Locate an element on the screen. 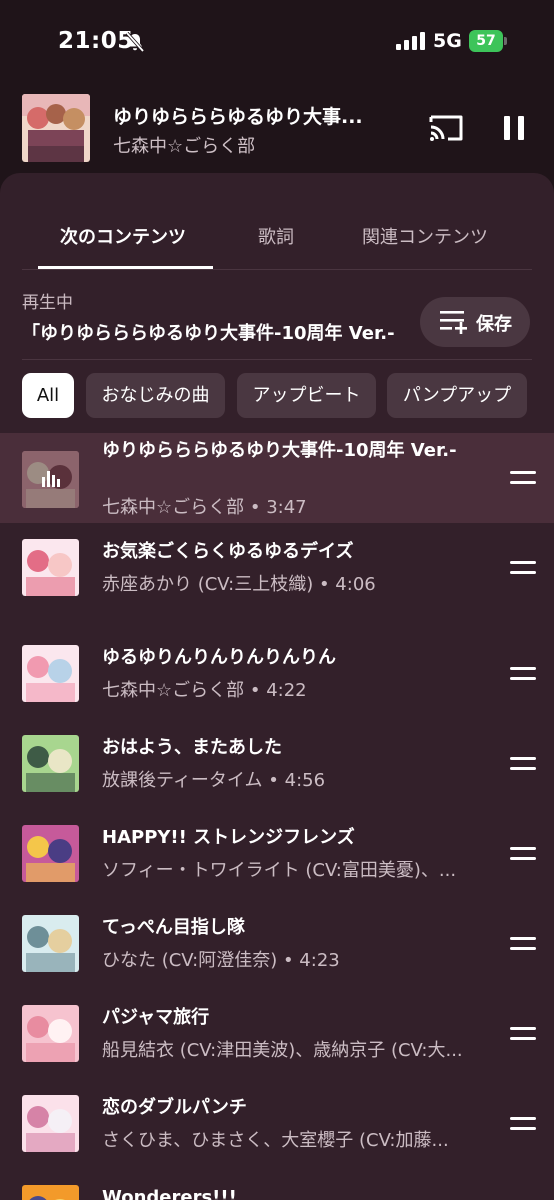 This screenshot has width=554, height=1200. chip-familiar: おなじみの曲 is located at coordinates (155, 395).